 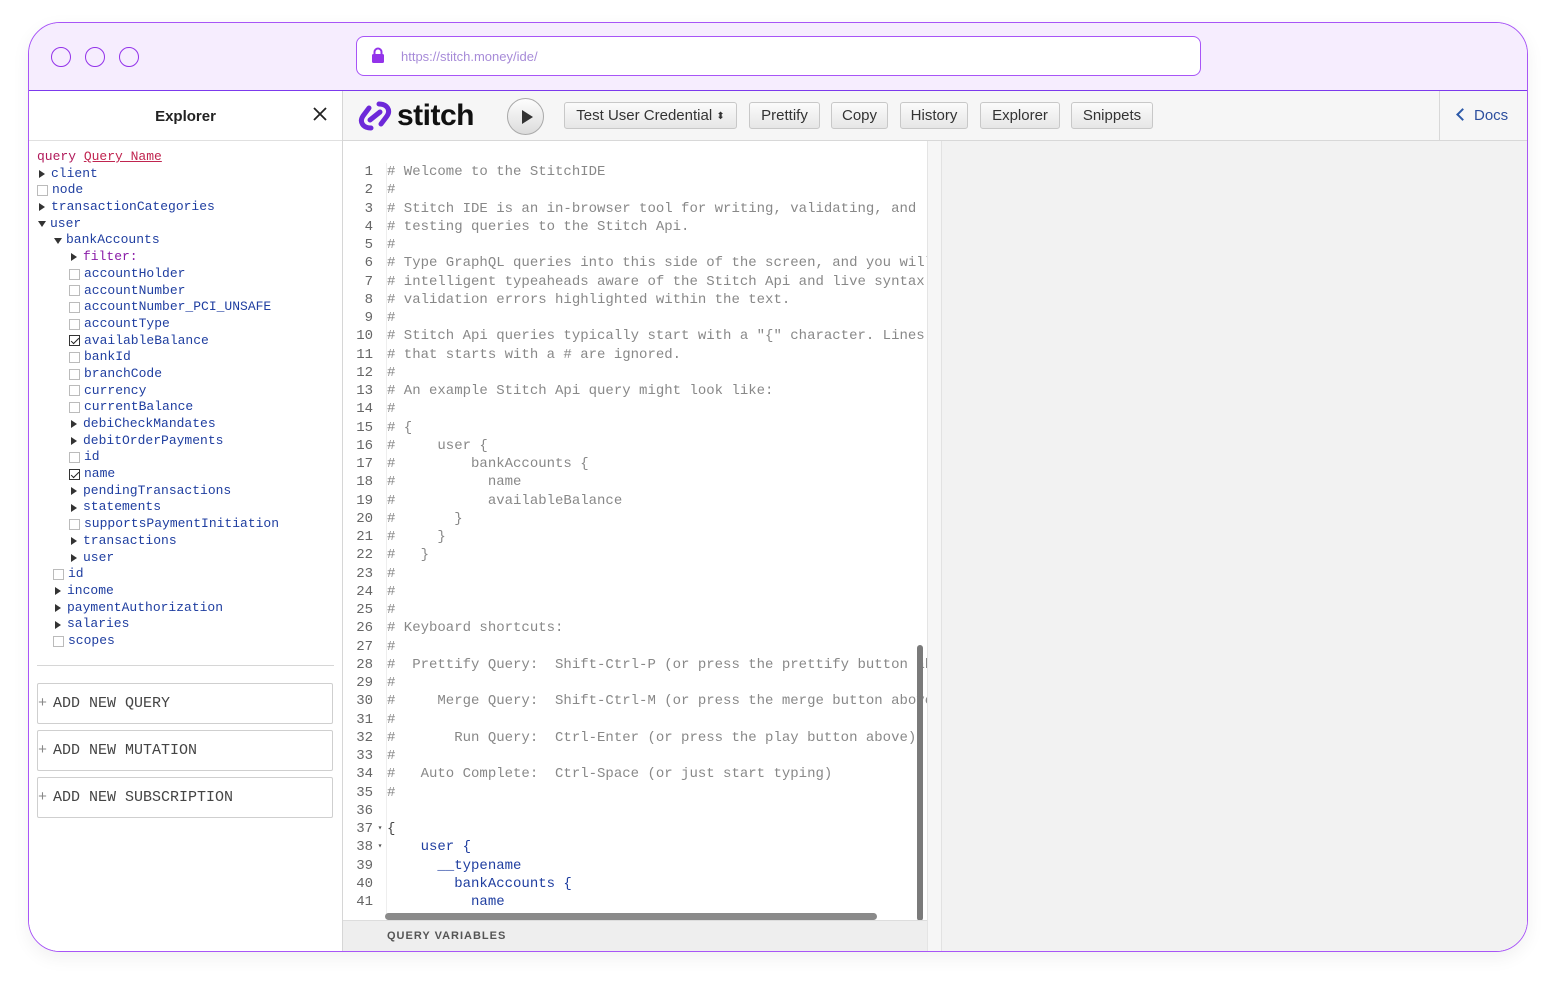 What do you see at coordinates (784, 115) in the screenshot?
I see `prettify-button: Prettify` at bounding box center [784, 115].